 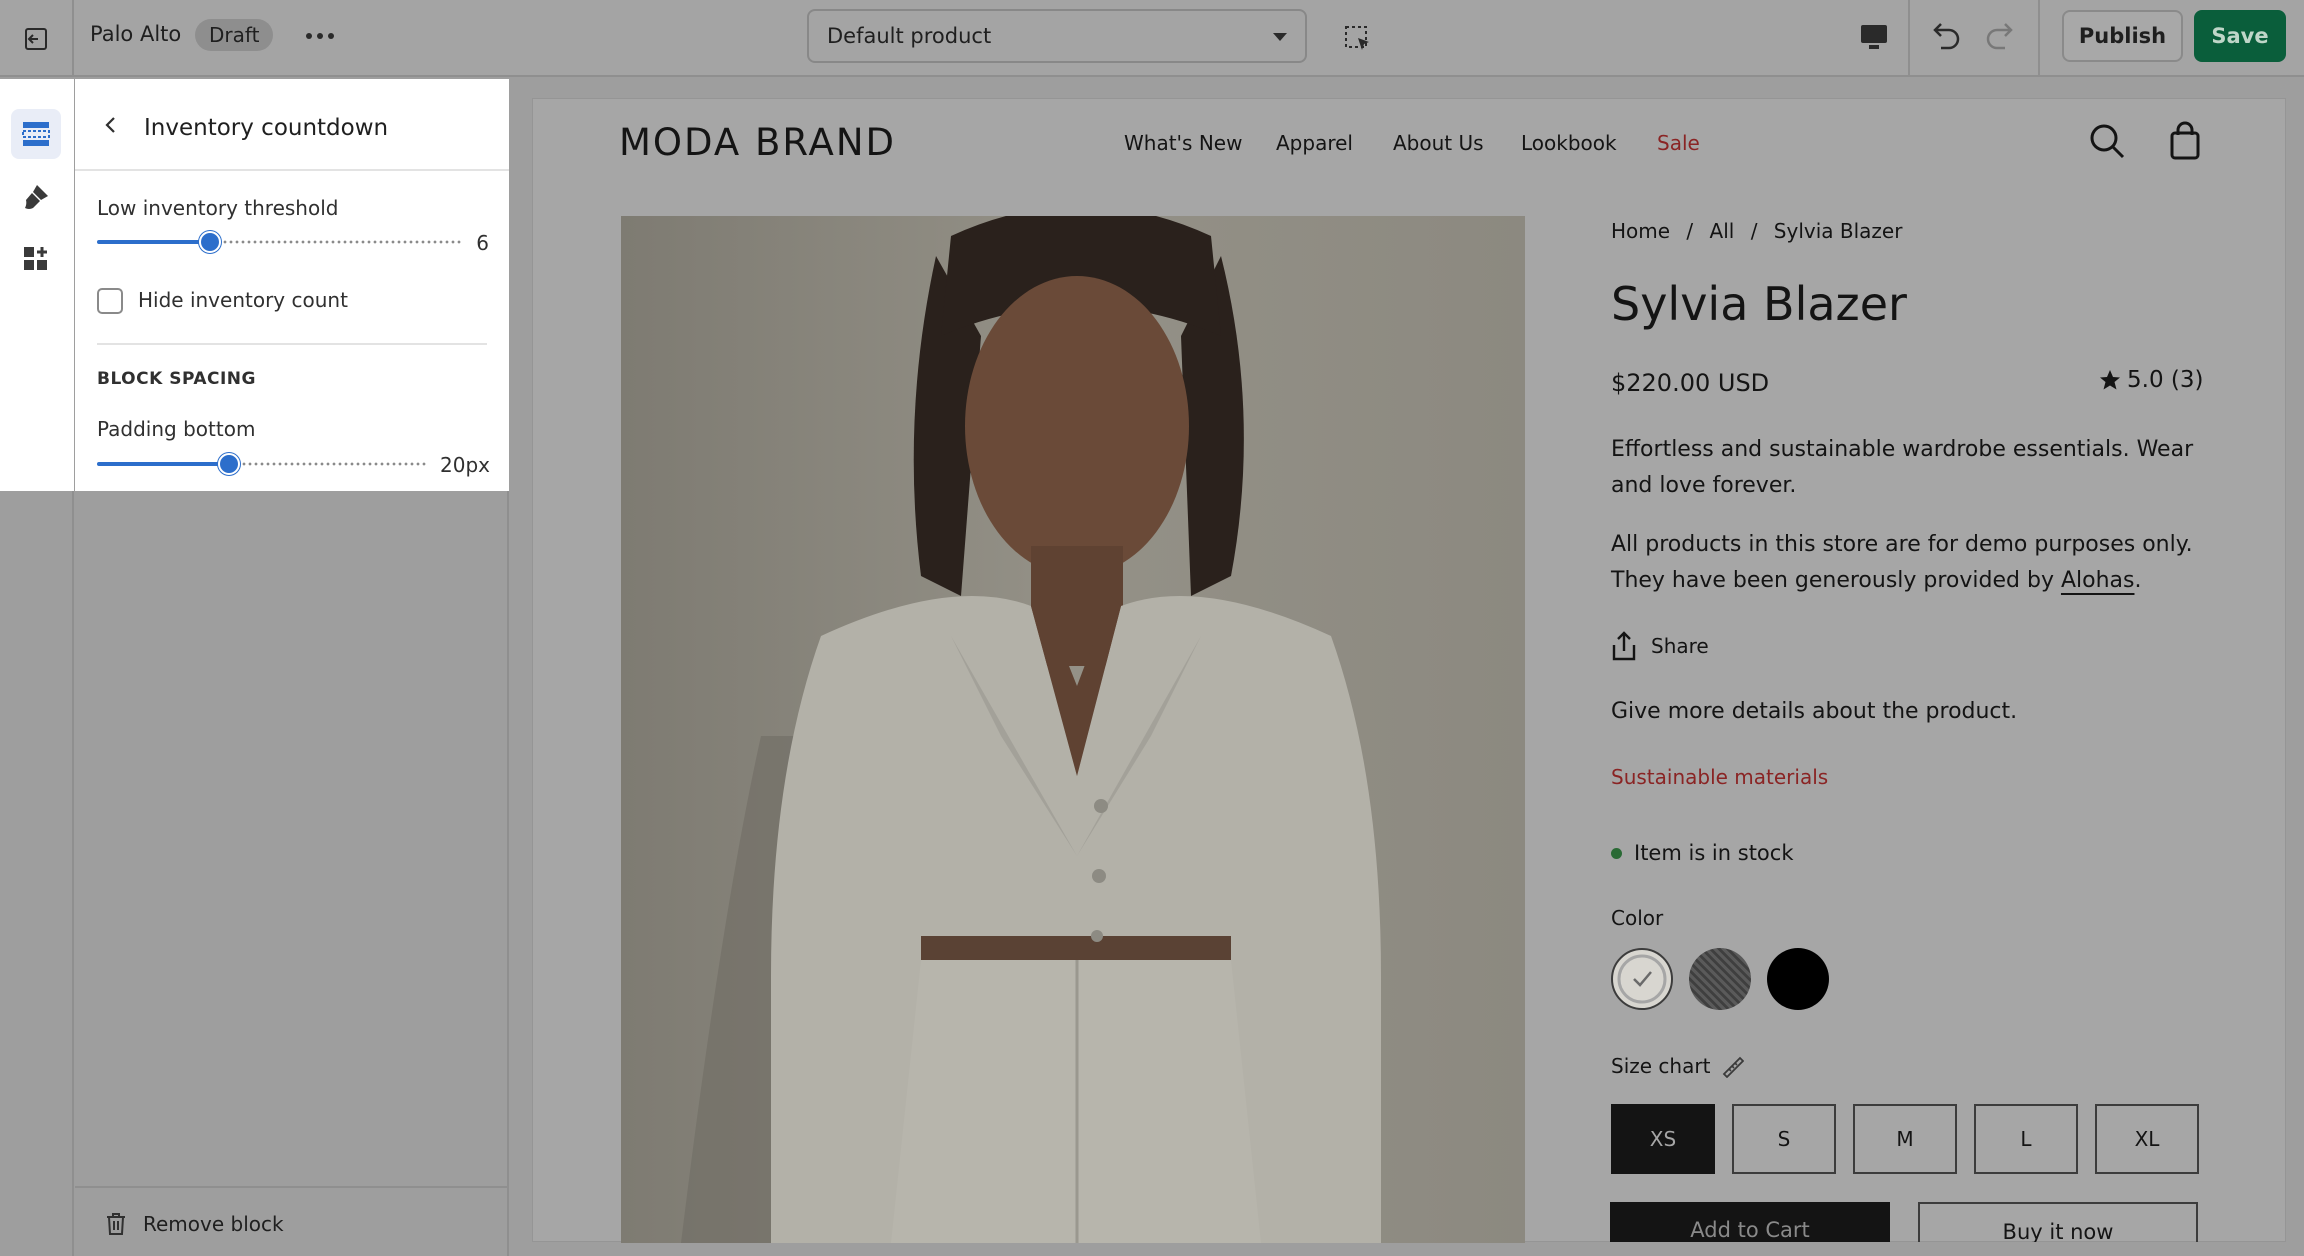 What do you see at coordinates (1690, 383) in the screenshot?
I see `product-price: $220.00 USD` at bounding box center [1690, 383].